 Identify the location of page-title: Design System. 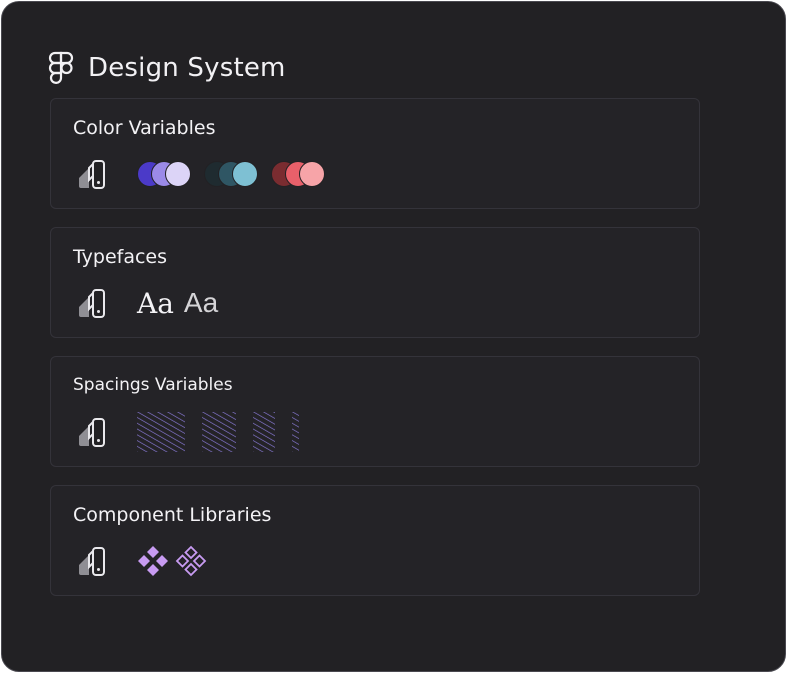
(187, 68).